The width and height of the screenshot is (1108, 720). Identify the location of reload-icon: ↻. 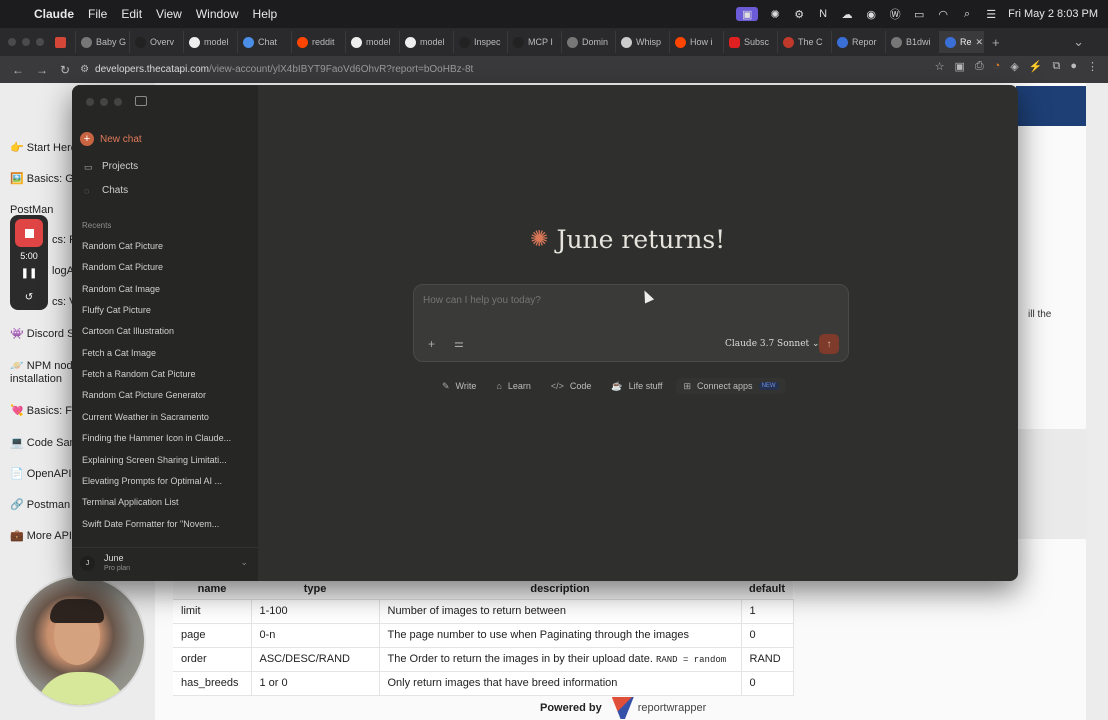
(65, 70).